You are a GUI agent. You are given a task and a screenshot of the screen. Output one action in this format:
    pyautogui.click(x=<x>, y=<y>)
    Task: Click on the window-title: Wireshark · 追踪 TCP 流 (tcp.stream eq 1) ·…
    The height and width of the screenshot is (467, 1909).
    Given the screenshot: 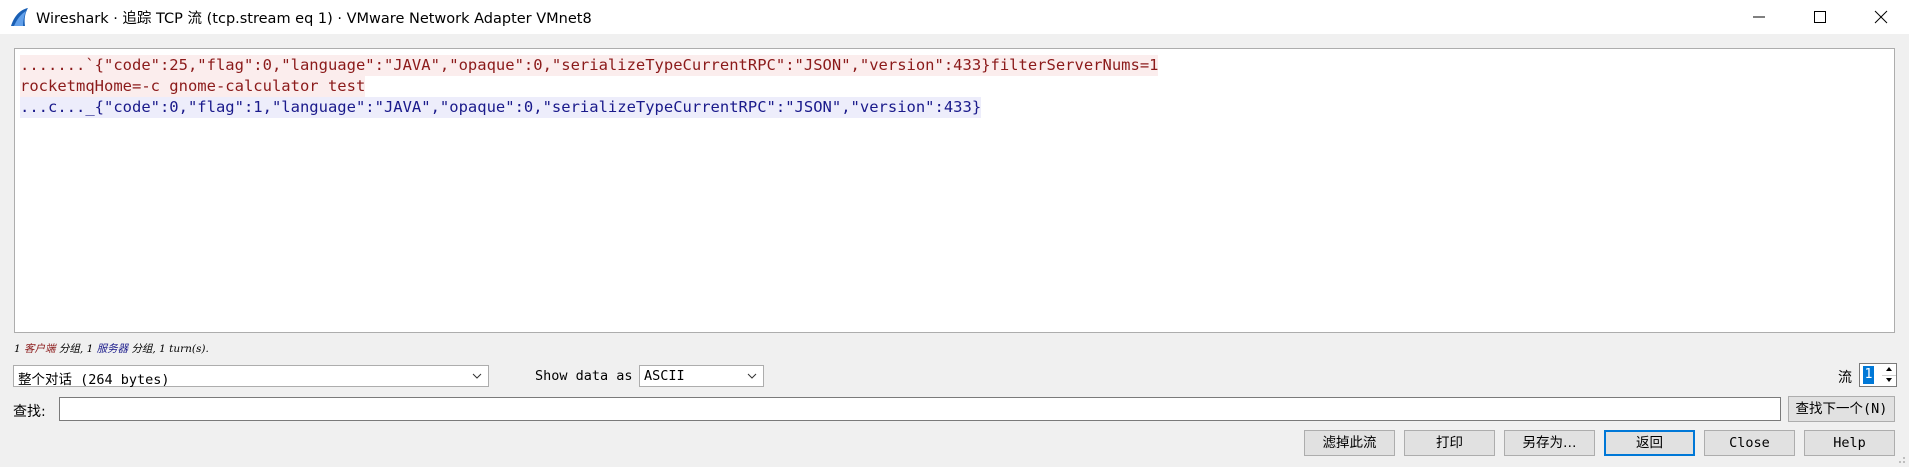 What is the action you would take?
    pyautogui.click(x=314, y=19)
    